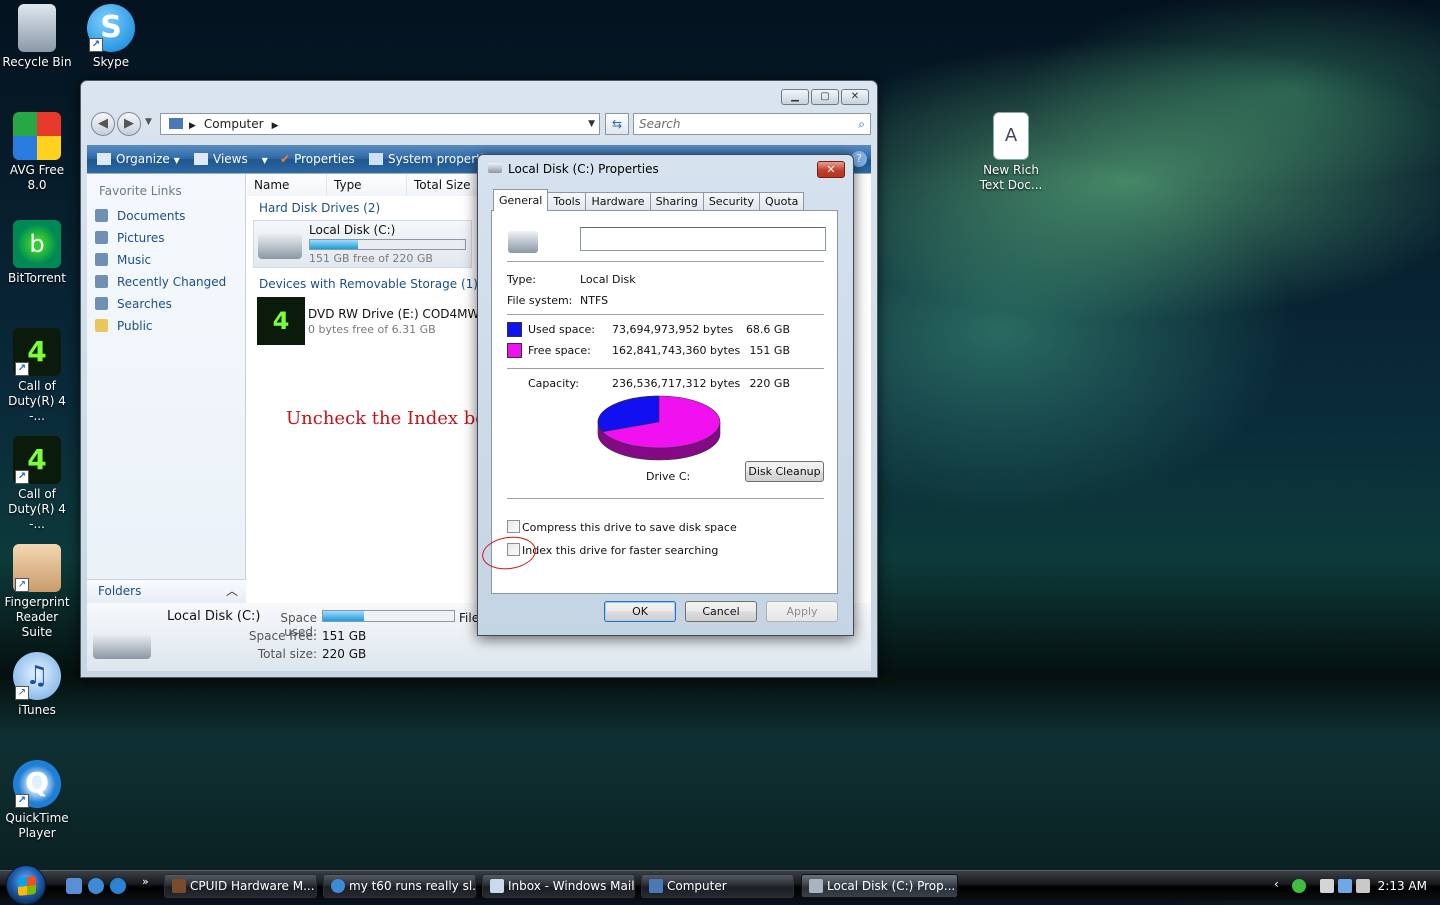 The image size is (1440, 905). I want to click on drive-label-input, so click(703, 239).